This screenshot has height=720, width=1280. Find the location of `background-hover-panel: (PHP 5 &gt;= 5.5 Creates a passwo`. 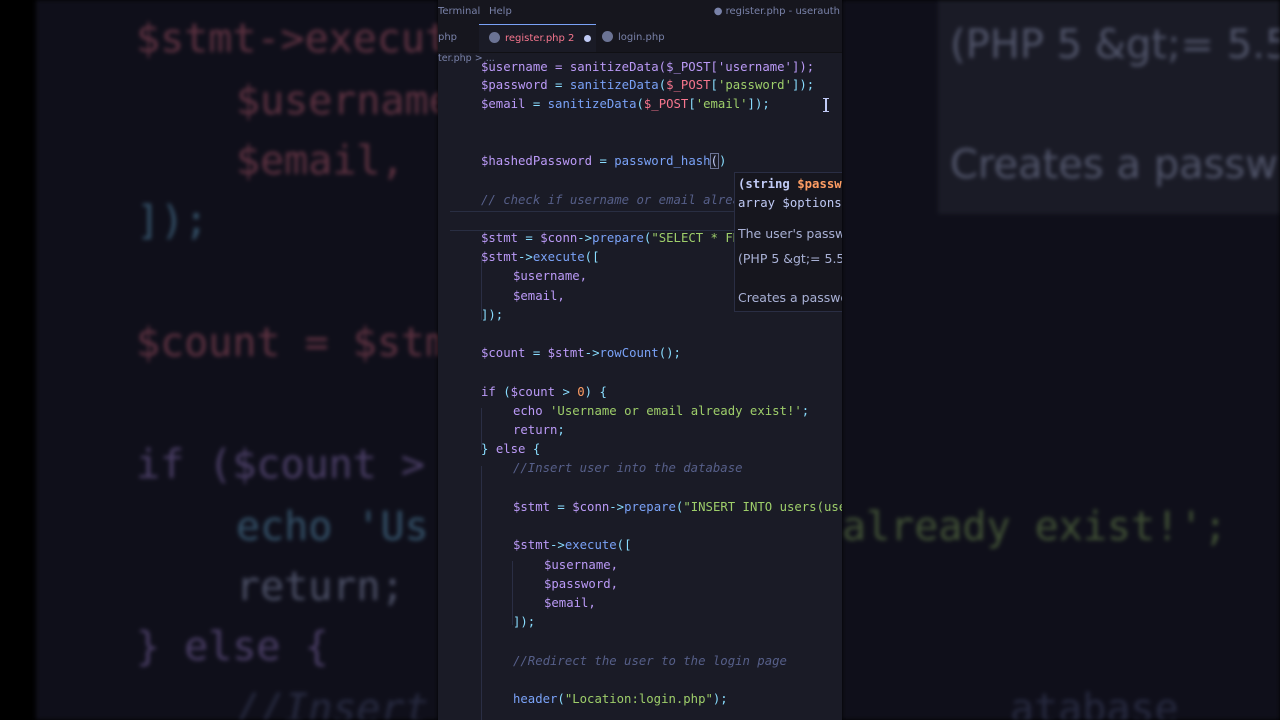

background-hover-panel: (PHP 5 &gt;= 5.5 Creates a passwo is located at coordinates (1109, 107).